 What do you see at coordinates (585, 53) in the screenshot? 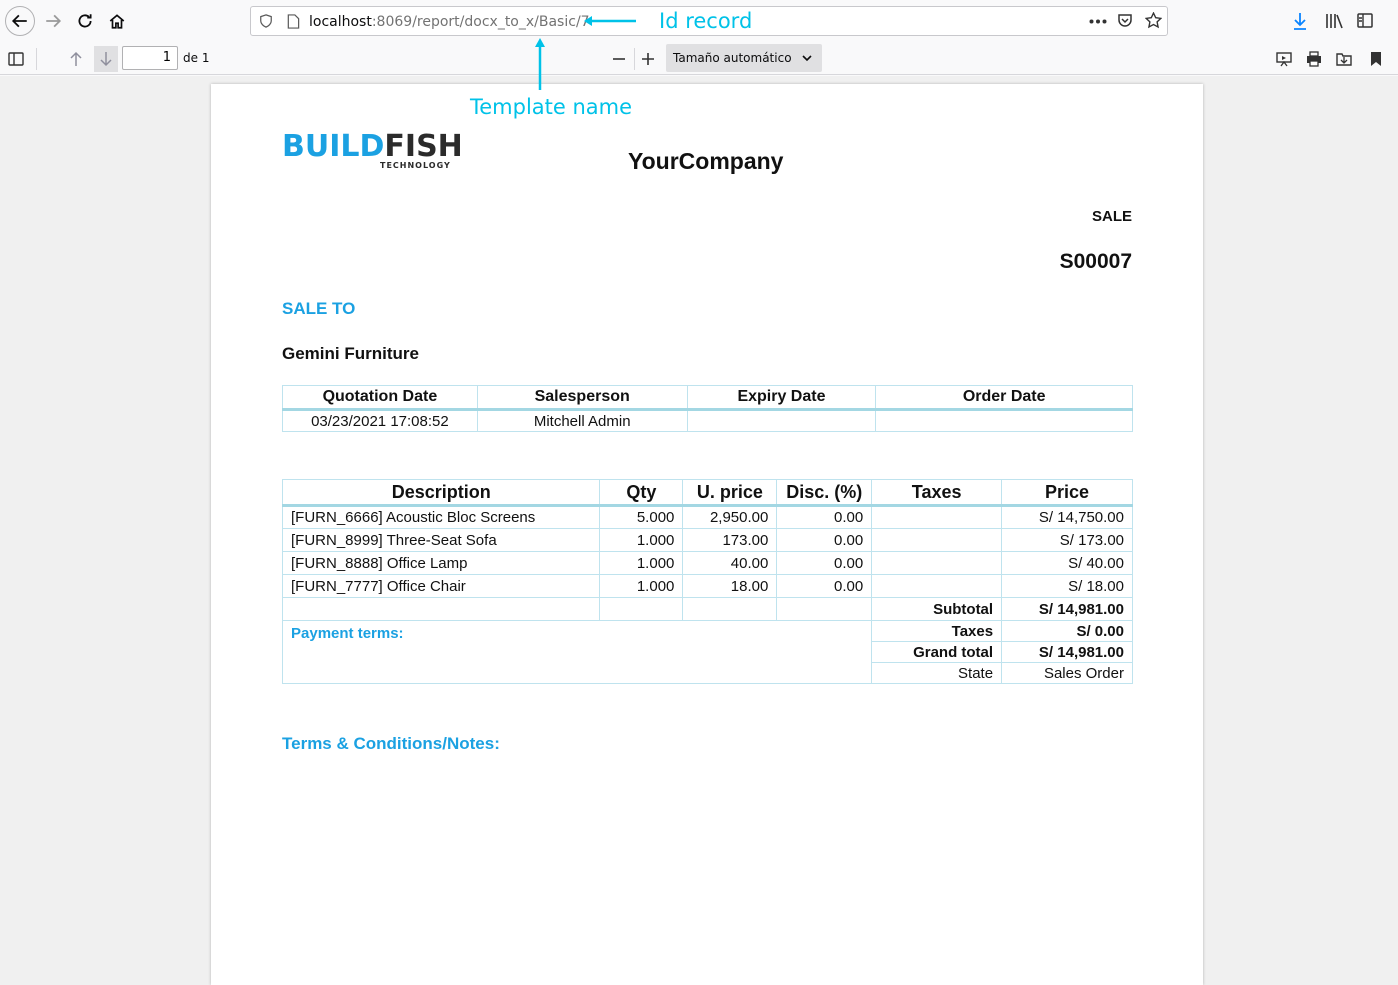
I see `annotation-arrows` at bounding box center [585, 53].